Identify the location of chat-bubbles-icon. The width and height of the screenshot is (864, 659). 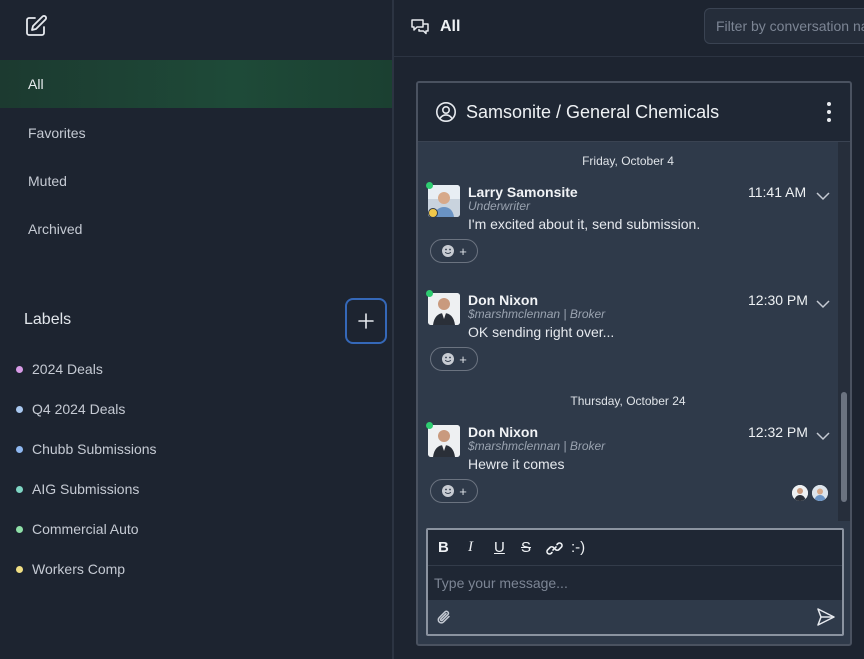
(420, 27).